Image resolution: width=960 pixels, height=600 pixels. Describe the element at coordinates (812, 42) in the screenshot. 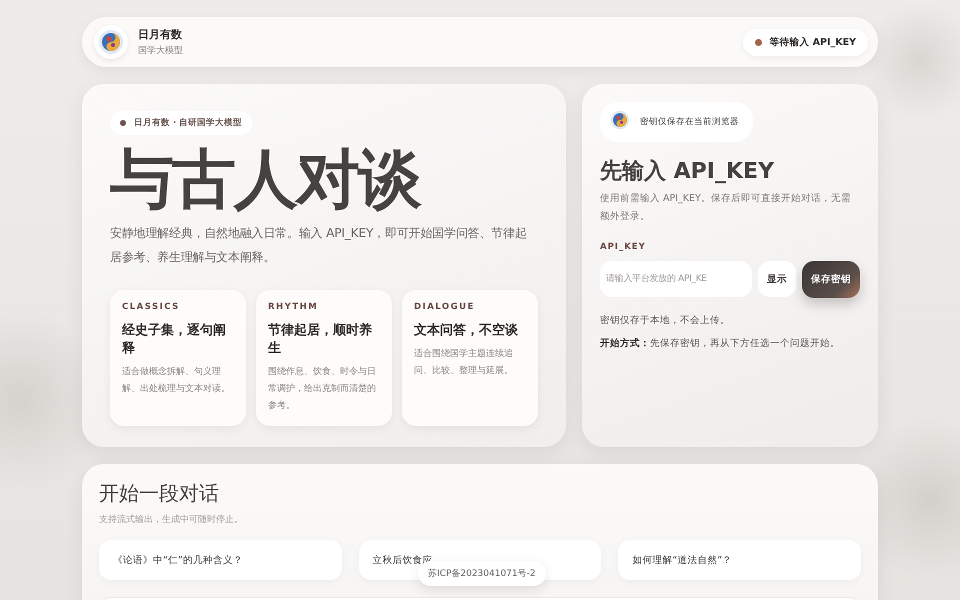

I see `status-label: 等待输入 API_KEY` at that location.